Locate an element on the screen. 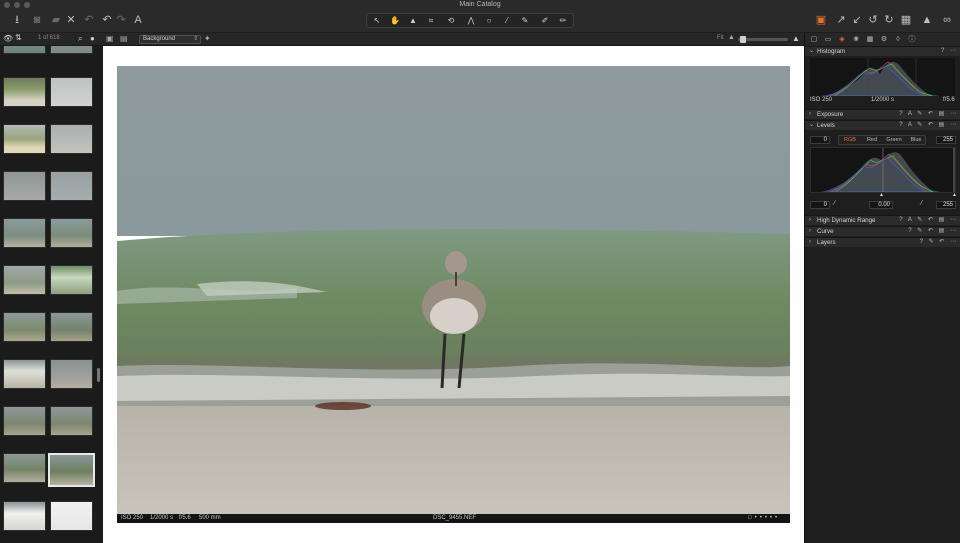 Image resolution: width=960 pixels, height=543 pixels. levels-midpoint-handle: ▲ is located at coordinates (881, 195).